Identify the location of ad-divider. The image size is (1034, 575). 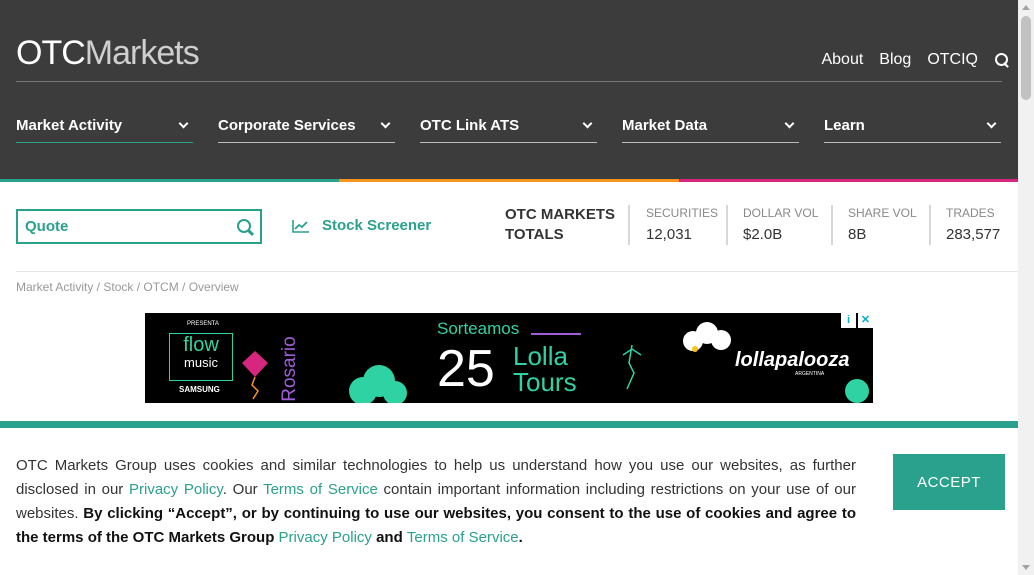
(556, 334).